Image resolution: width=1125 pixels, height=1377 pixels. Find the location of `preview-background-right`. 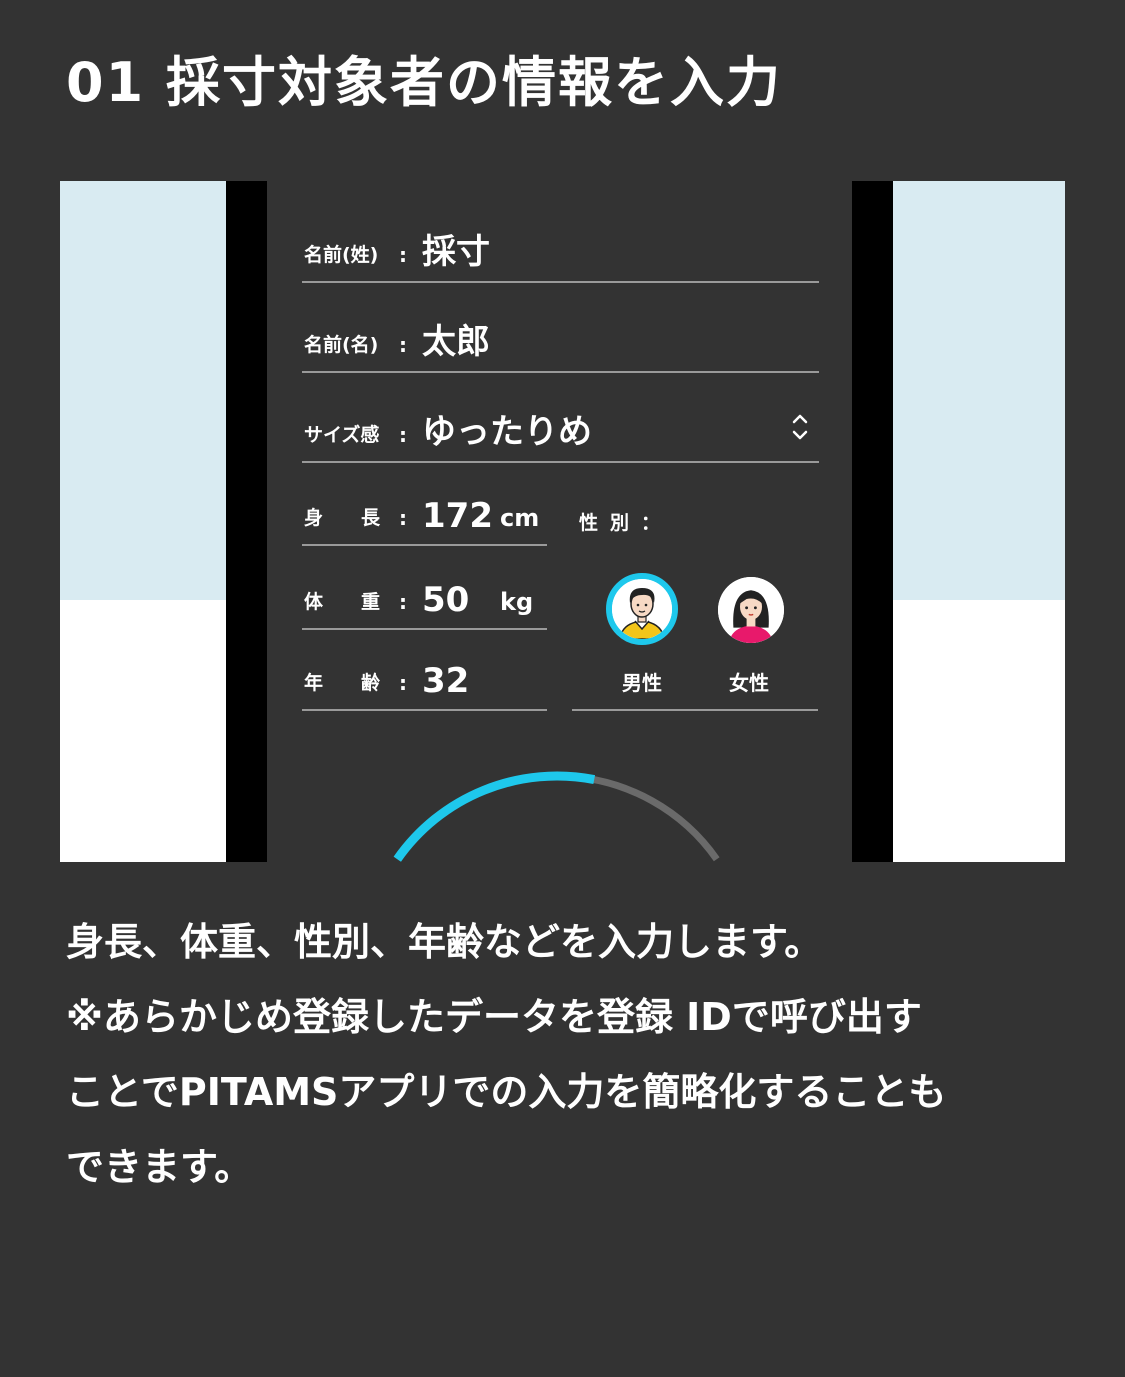

preview-background-right is located at coordinates (979, 390).